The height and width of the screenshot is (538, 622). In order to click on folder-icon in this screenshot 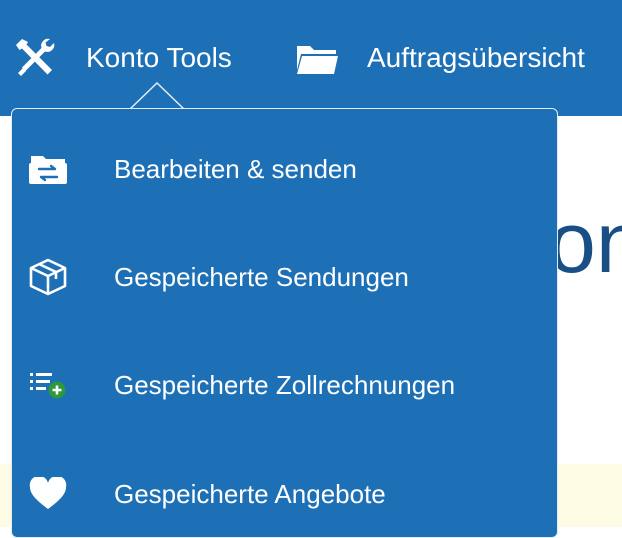, I will do `click(317, 58)`.